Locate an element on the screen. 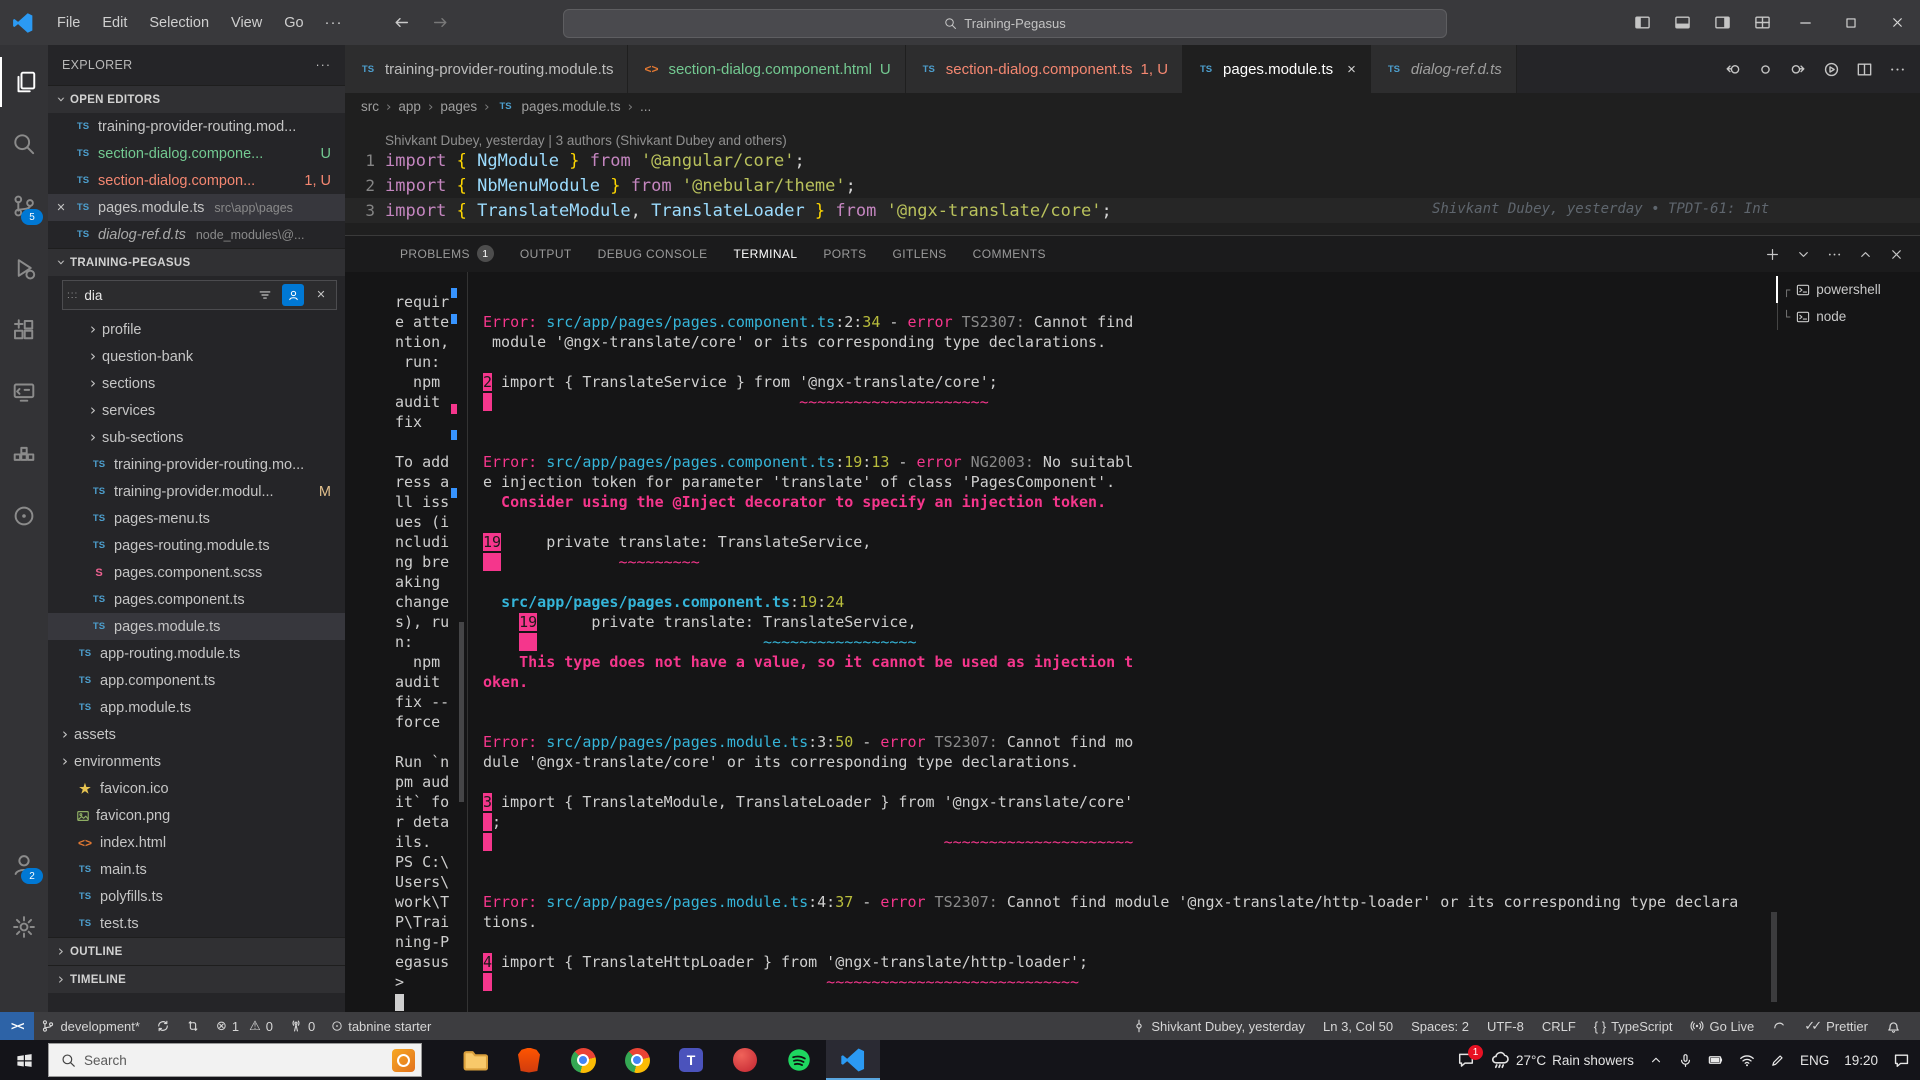 The height and width of the screenshot is (1080, 1920). taskbar-app-teams: T is located at coordinates (691, 1060).